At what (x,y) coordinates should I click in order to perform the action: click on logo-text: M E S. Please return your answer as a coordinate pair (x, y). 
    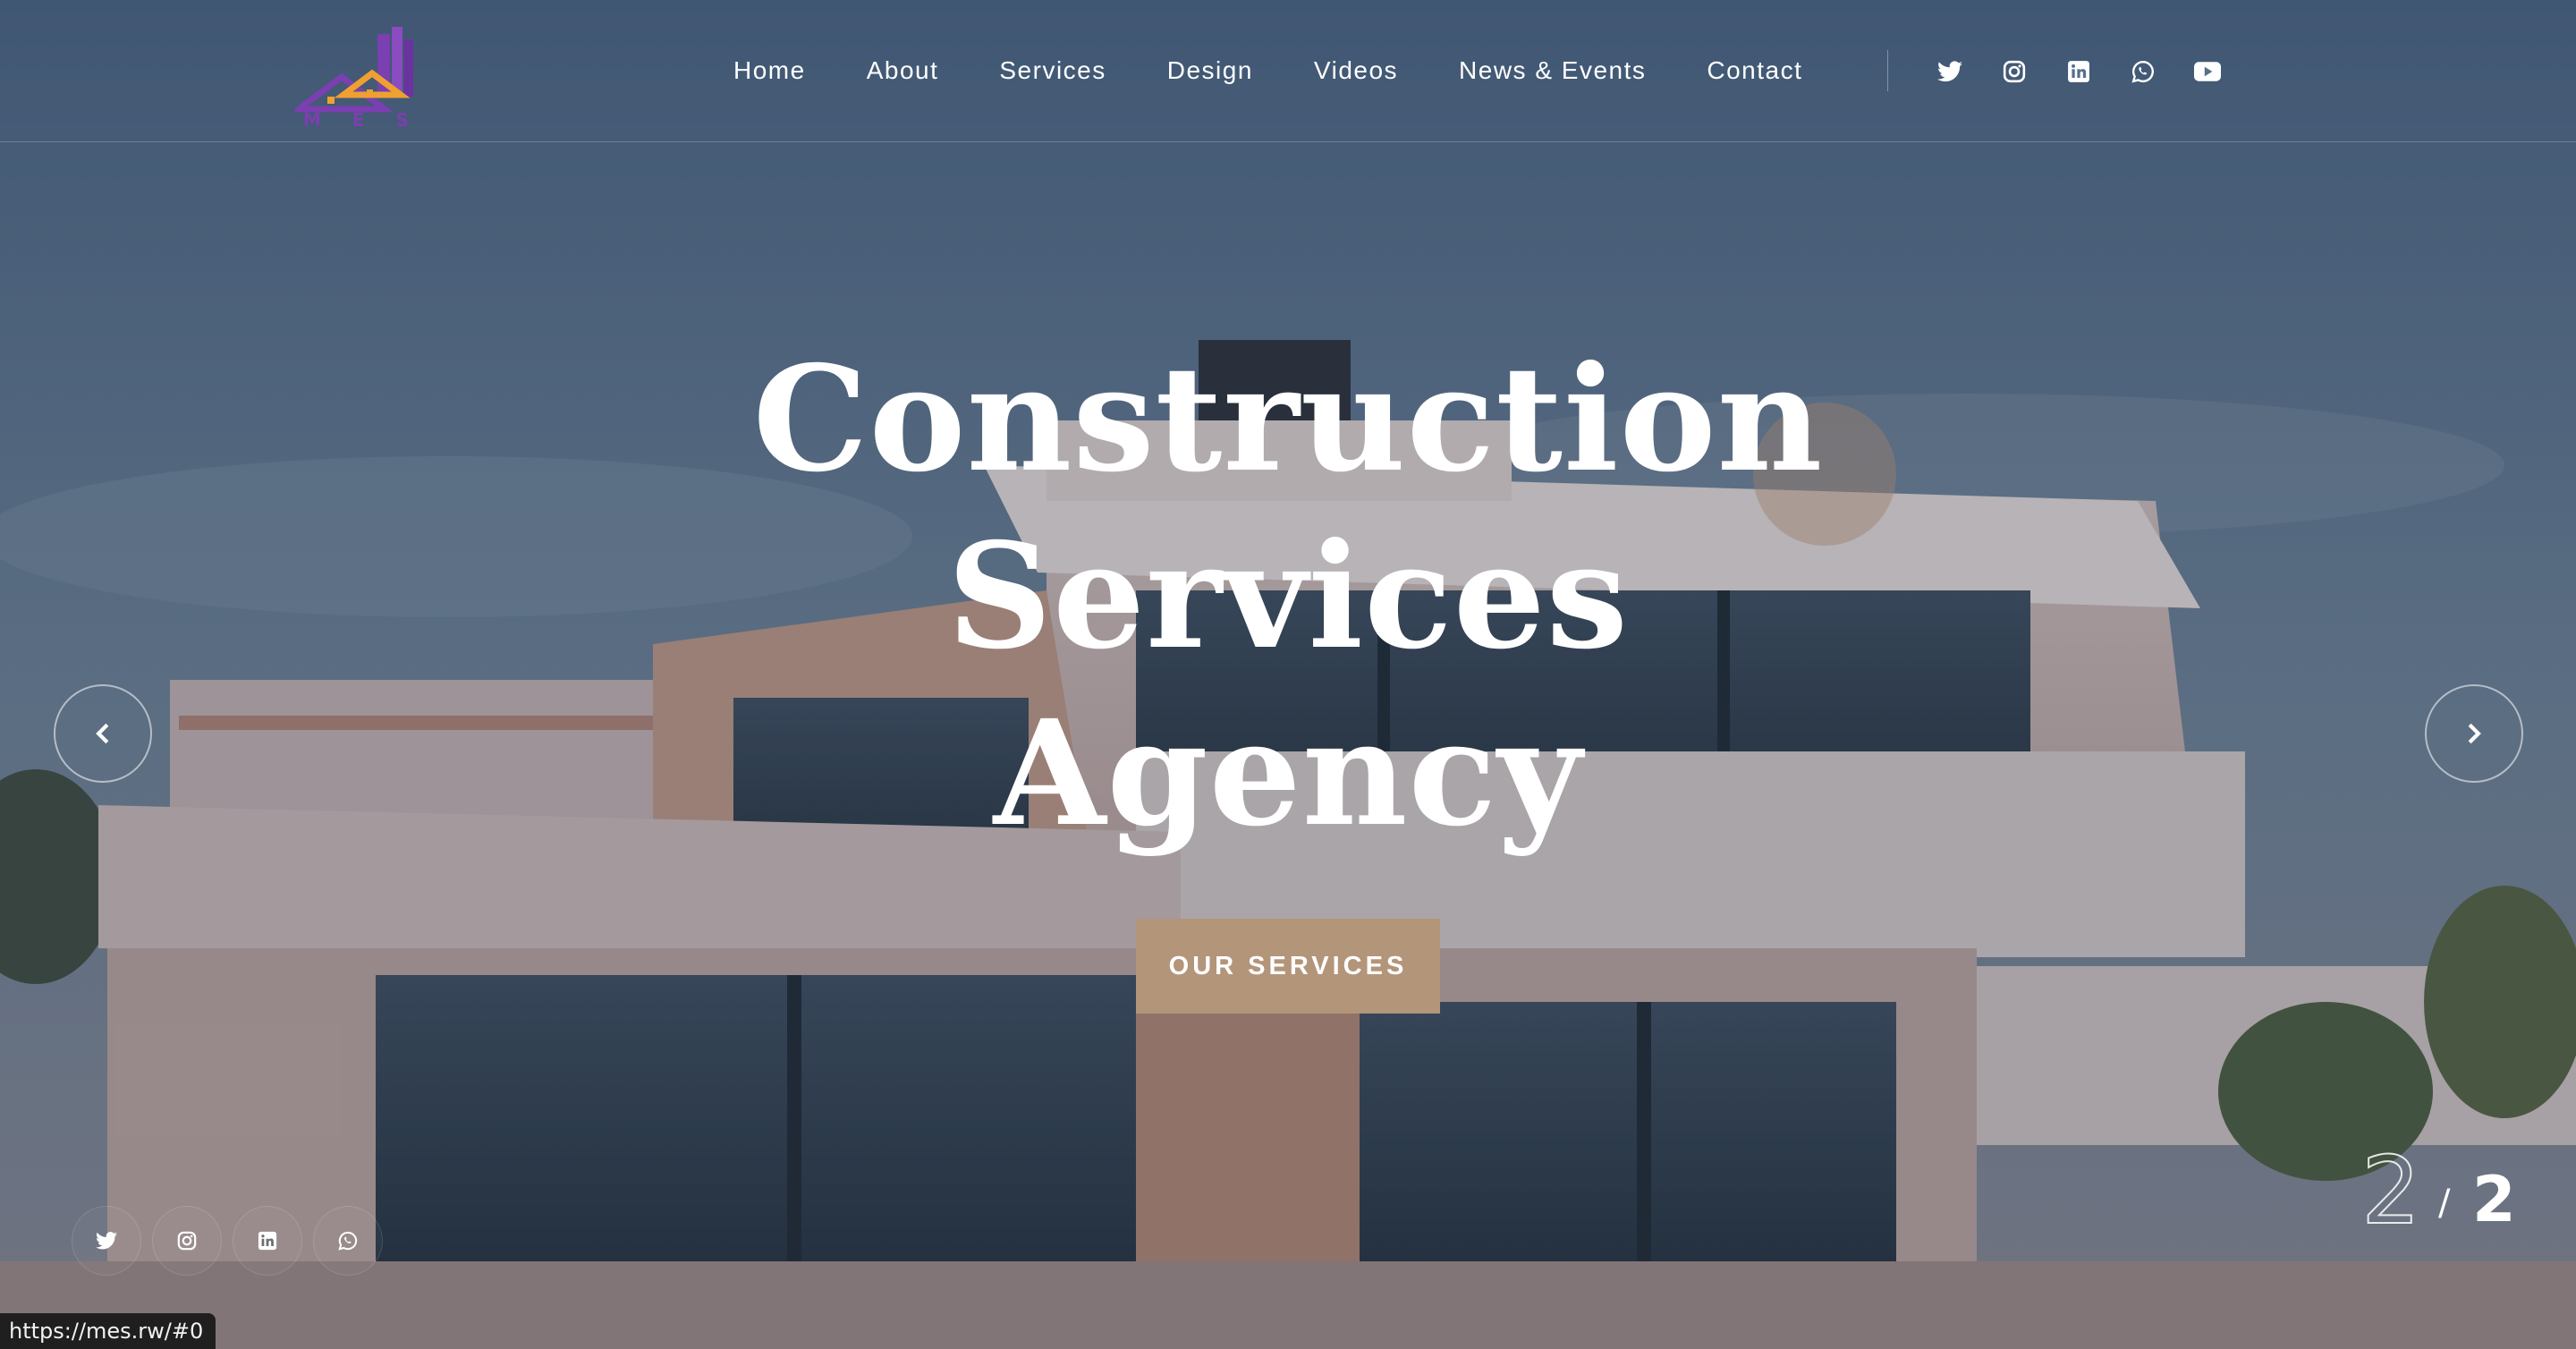
    Looking at the image, I should click on (362, 120).